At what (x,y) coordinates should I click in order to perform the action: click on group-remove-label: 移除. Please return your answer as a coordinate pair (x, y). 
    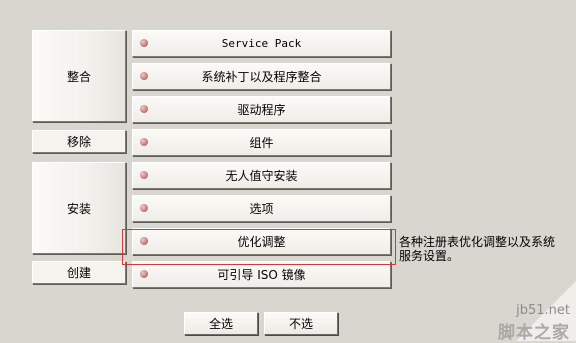
    Looking at the image, I should click on (78, 142).